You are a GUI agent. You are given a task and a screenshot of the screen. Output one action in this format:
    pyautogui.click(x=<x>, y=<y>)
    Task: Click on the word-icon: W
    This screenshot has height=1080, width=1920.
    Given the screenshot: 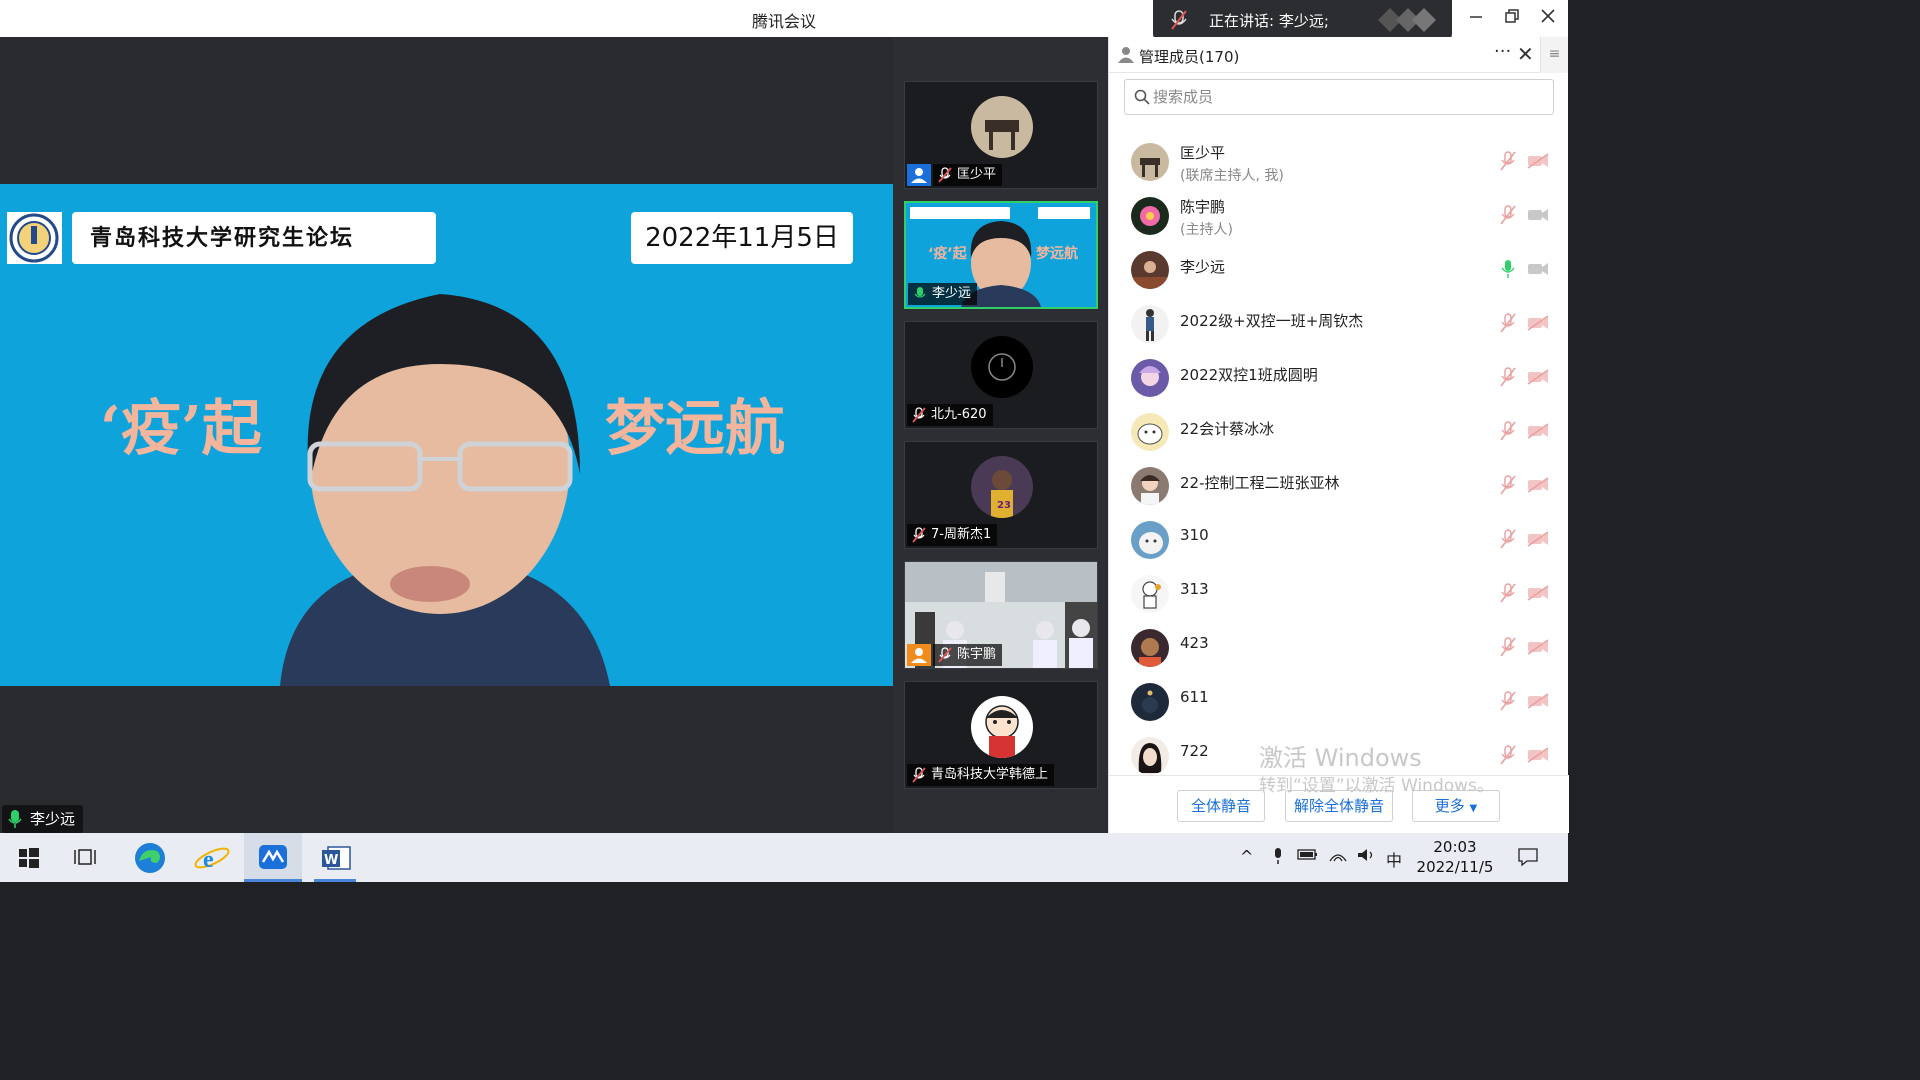 What is the action you would take?
    pyautogui.click(x=336, y=858)
    